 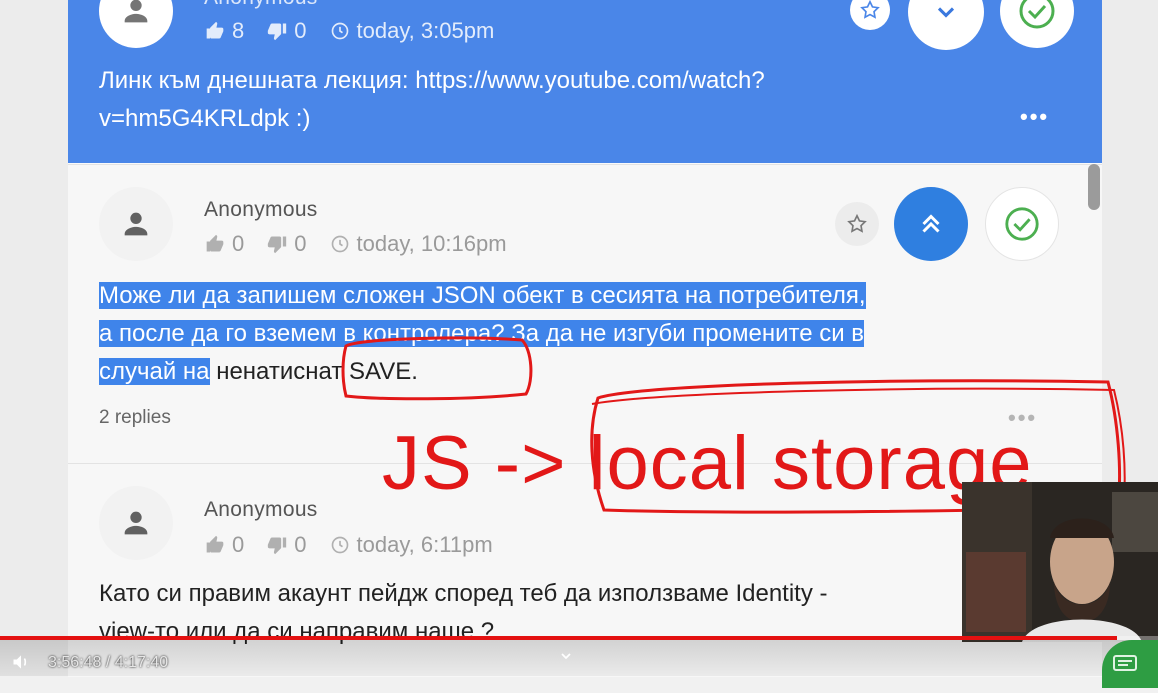 I want to click on volume-icon, so click(x=20, y=662).